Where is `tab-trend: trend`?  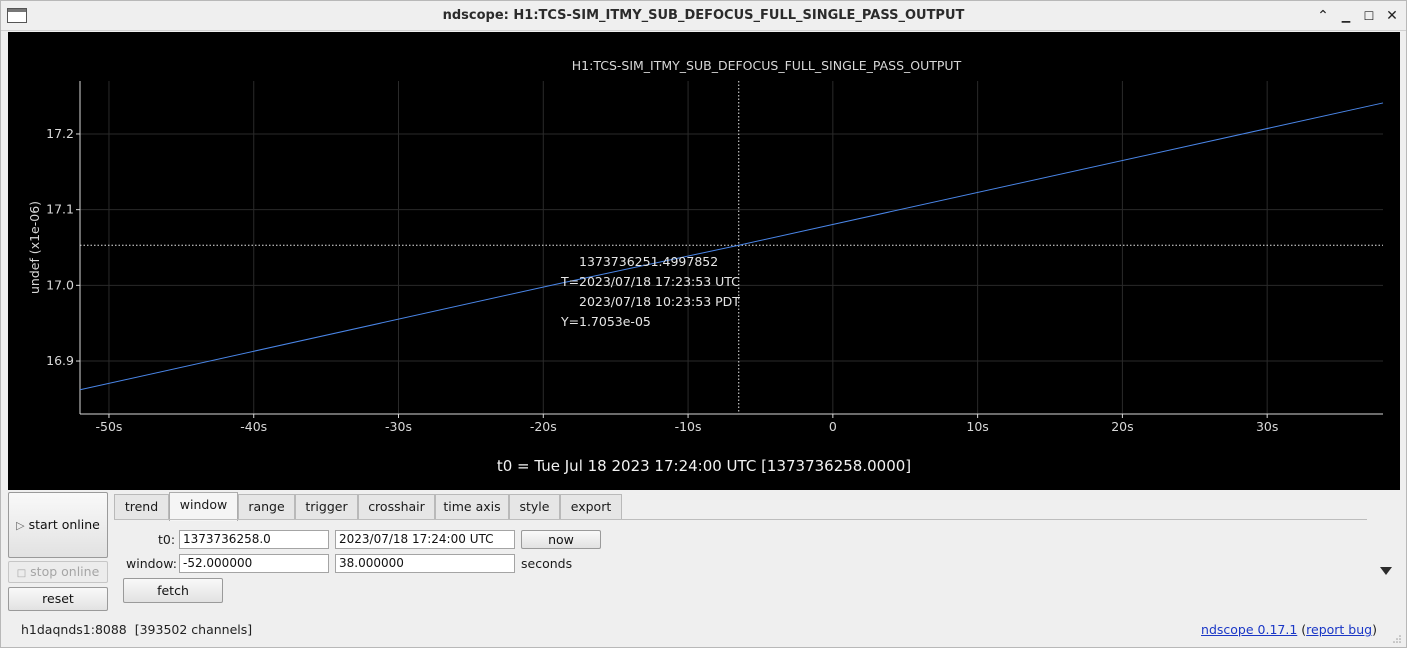 tab-trend: trend is located at coordinates (141, 507).